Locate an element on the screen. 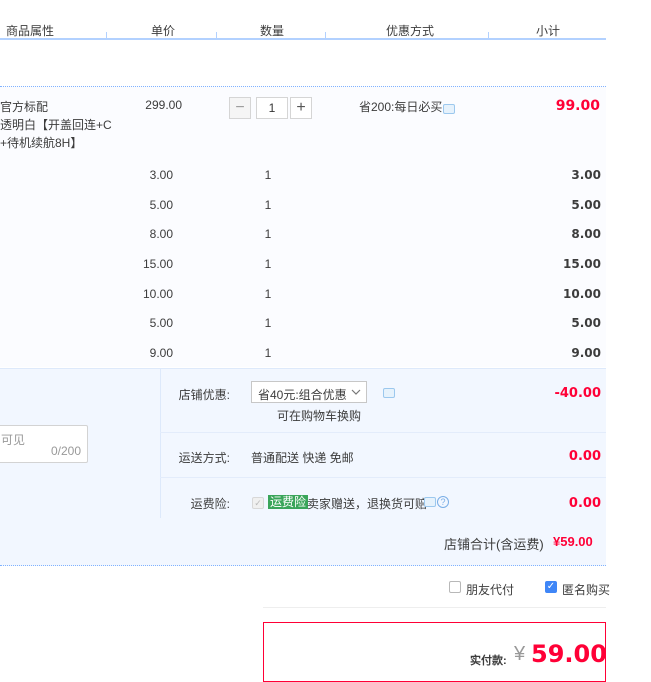 The image size is (651, 682). delivery-label: 运送方式: is located at coordinates (204, 458).